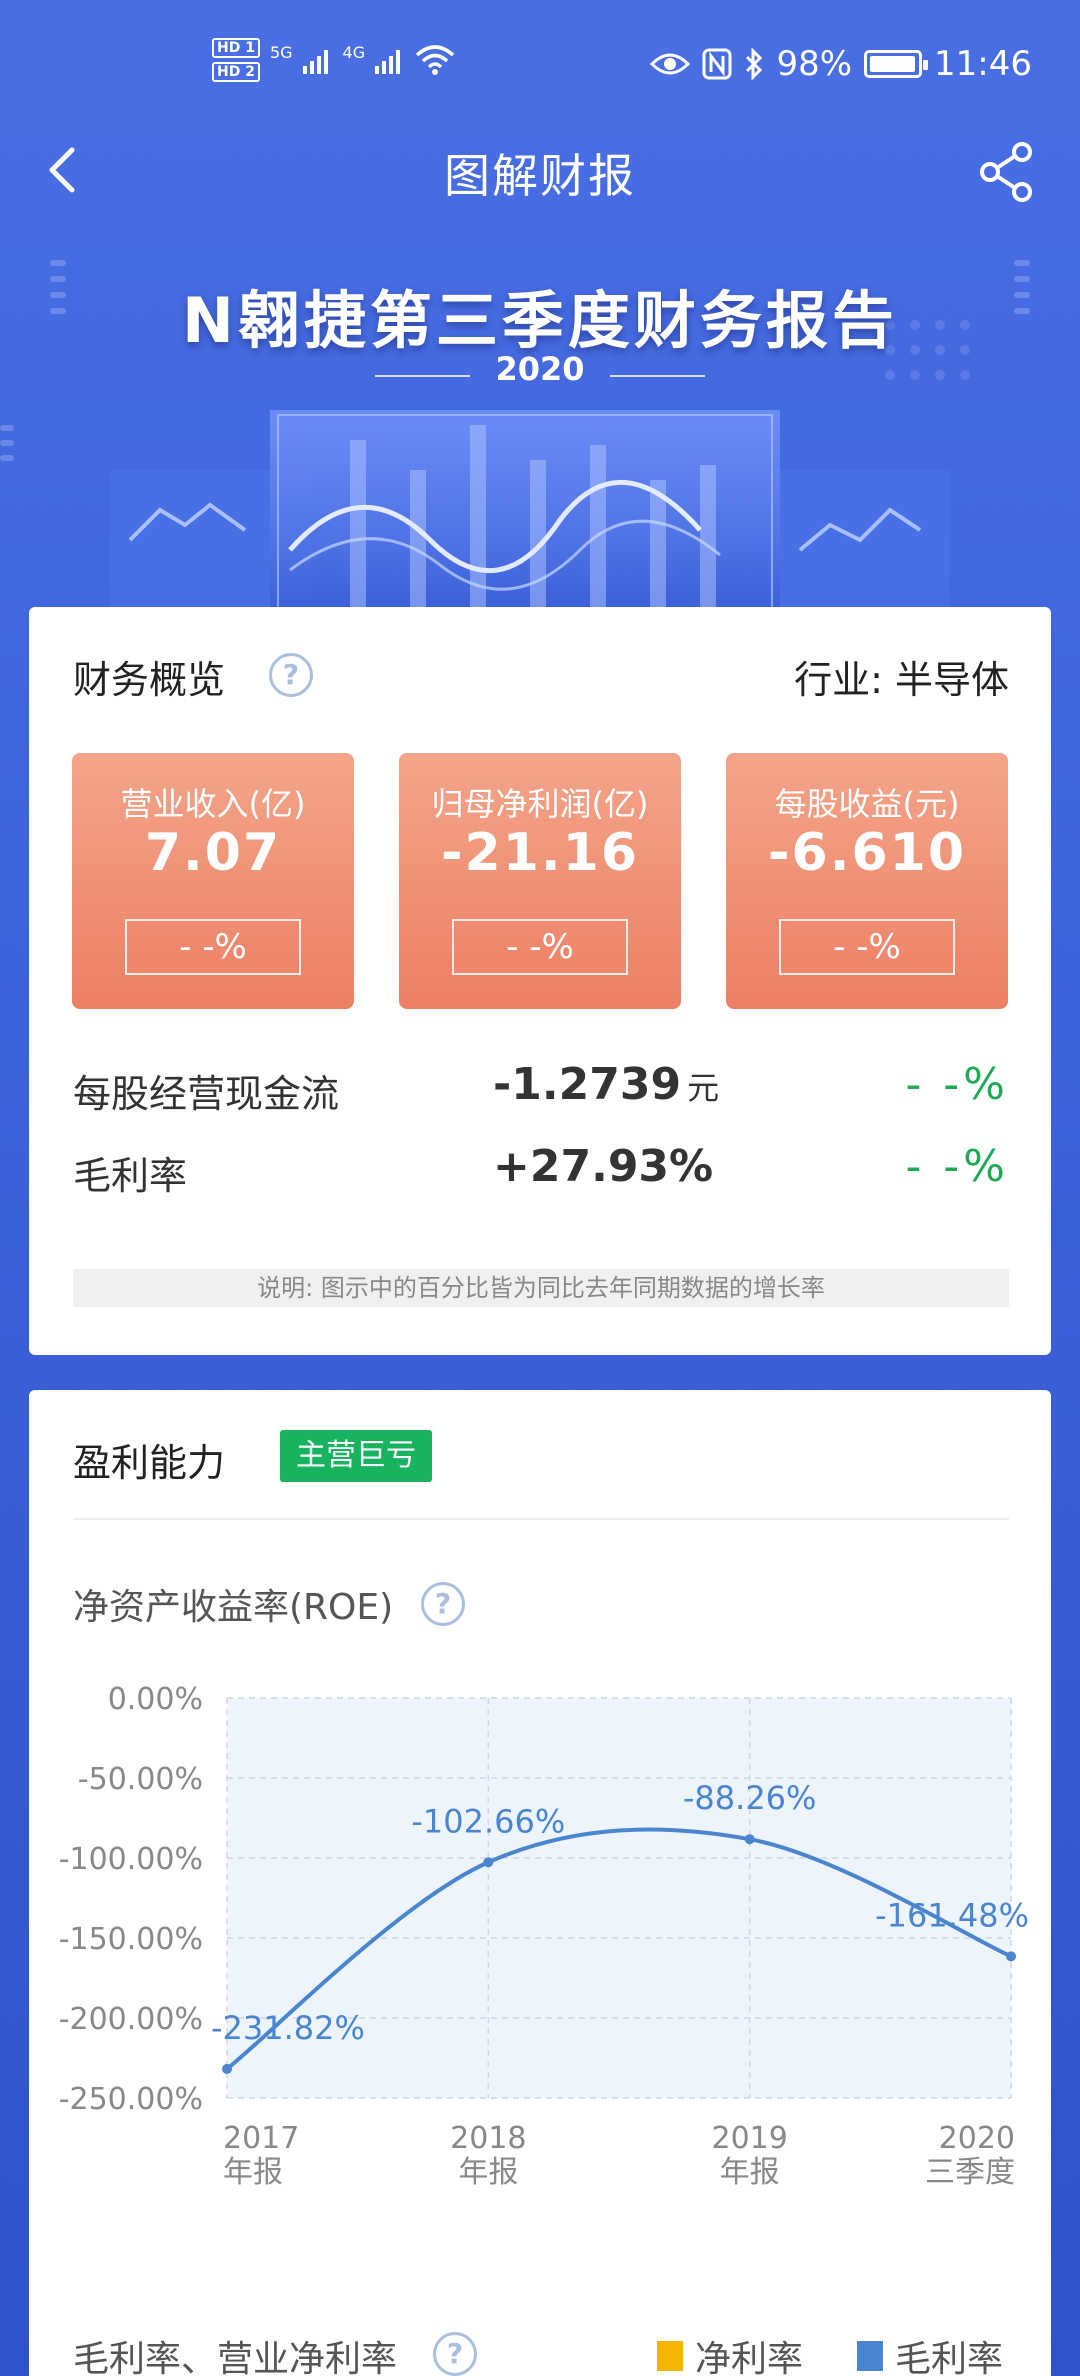 The height and width of the screenshot is (2376, 1080). I want to click on legend: 净利率, so click(730, 2353).